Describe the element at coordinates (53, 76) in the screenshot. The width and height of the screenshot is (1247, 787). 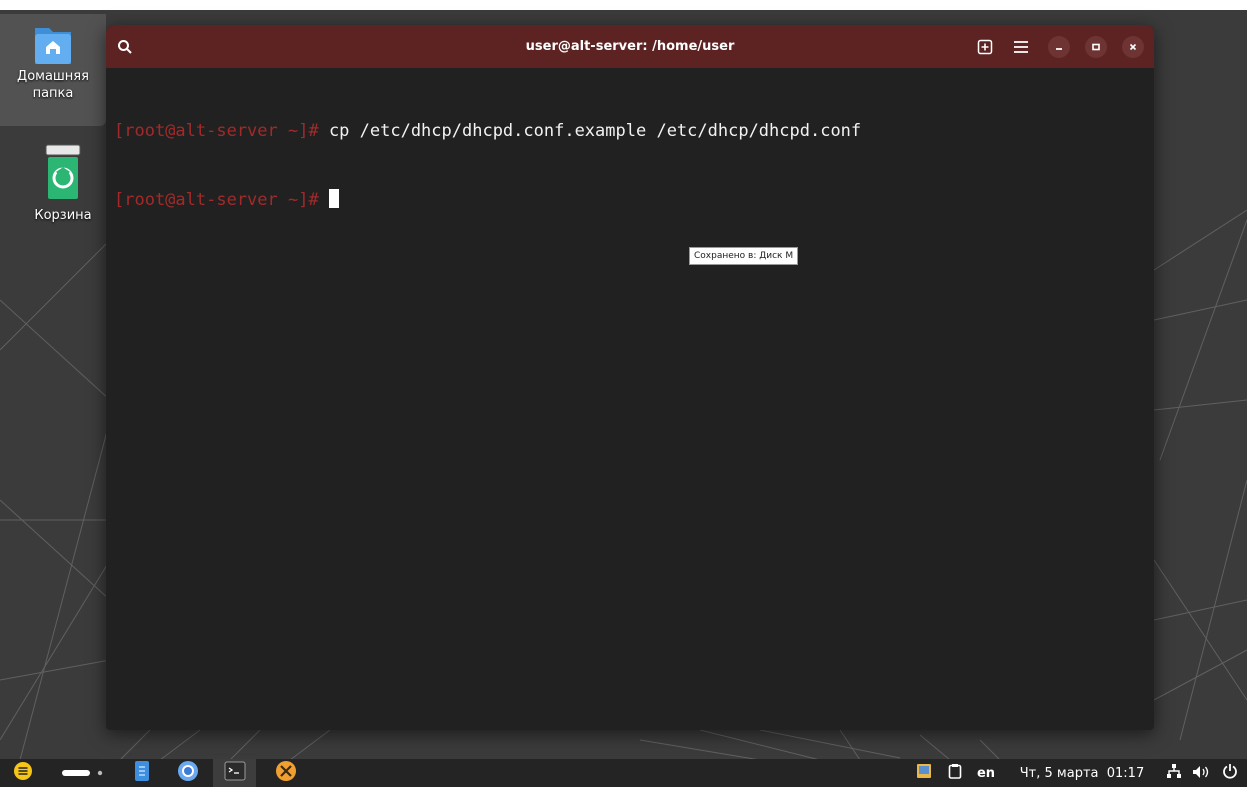
I see `home-folder-label-line1: Домашняя` at that location.